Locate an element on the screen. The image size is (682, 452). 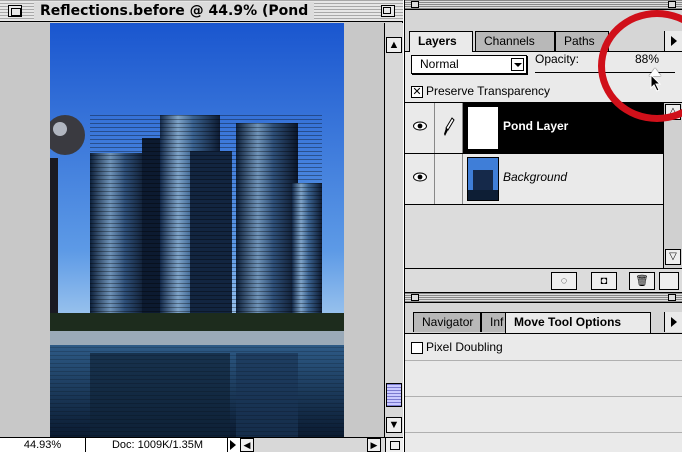
tool-palette-titlebar is located at coordinates (543, 298).